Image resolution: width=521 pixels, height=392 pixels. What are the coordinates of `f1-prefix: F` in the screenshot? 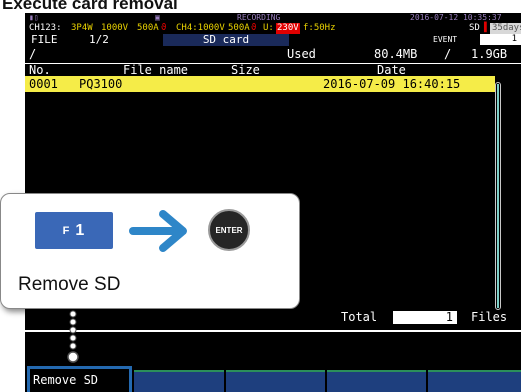 It's located at (66, 230).